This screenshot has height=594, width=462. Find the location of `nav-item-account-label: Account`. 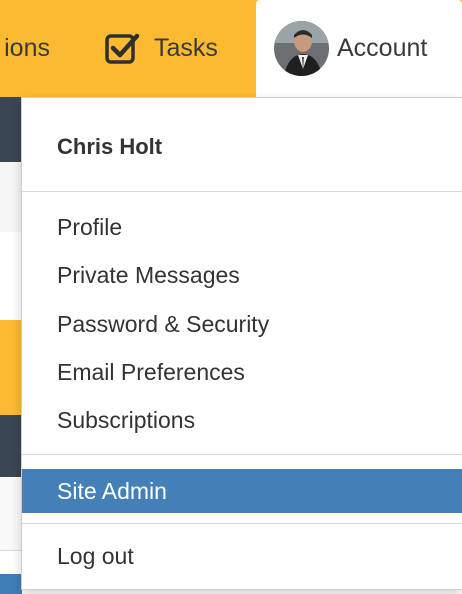

nav-item-account-label: Account is located at coordinates (382, 48).